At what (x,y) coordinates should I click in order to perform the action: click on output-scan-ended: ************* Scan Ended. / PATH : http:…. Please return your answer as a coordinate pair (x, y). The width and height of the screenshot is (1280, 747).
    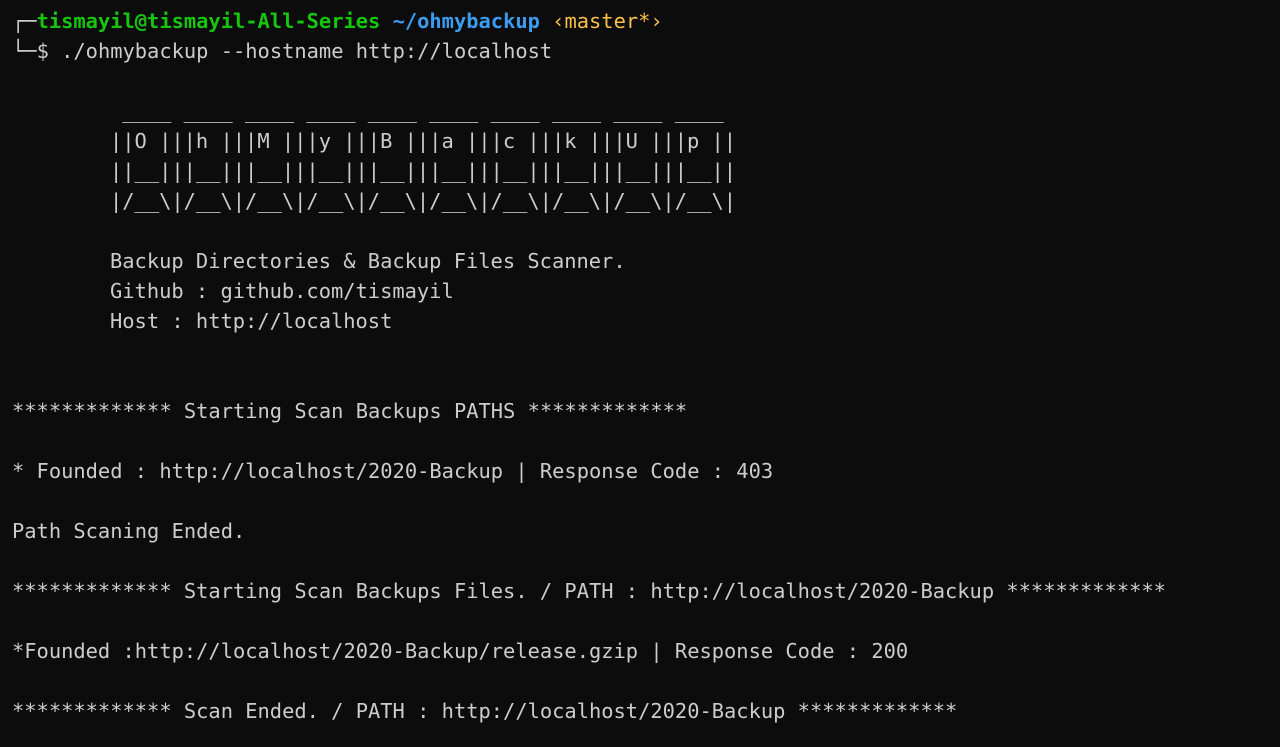
    Looking at the image, I should click on (485, 711).